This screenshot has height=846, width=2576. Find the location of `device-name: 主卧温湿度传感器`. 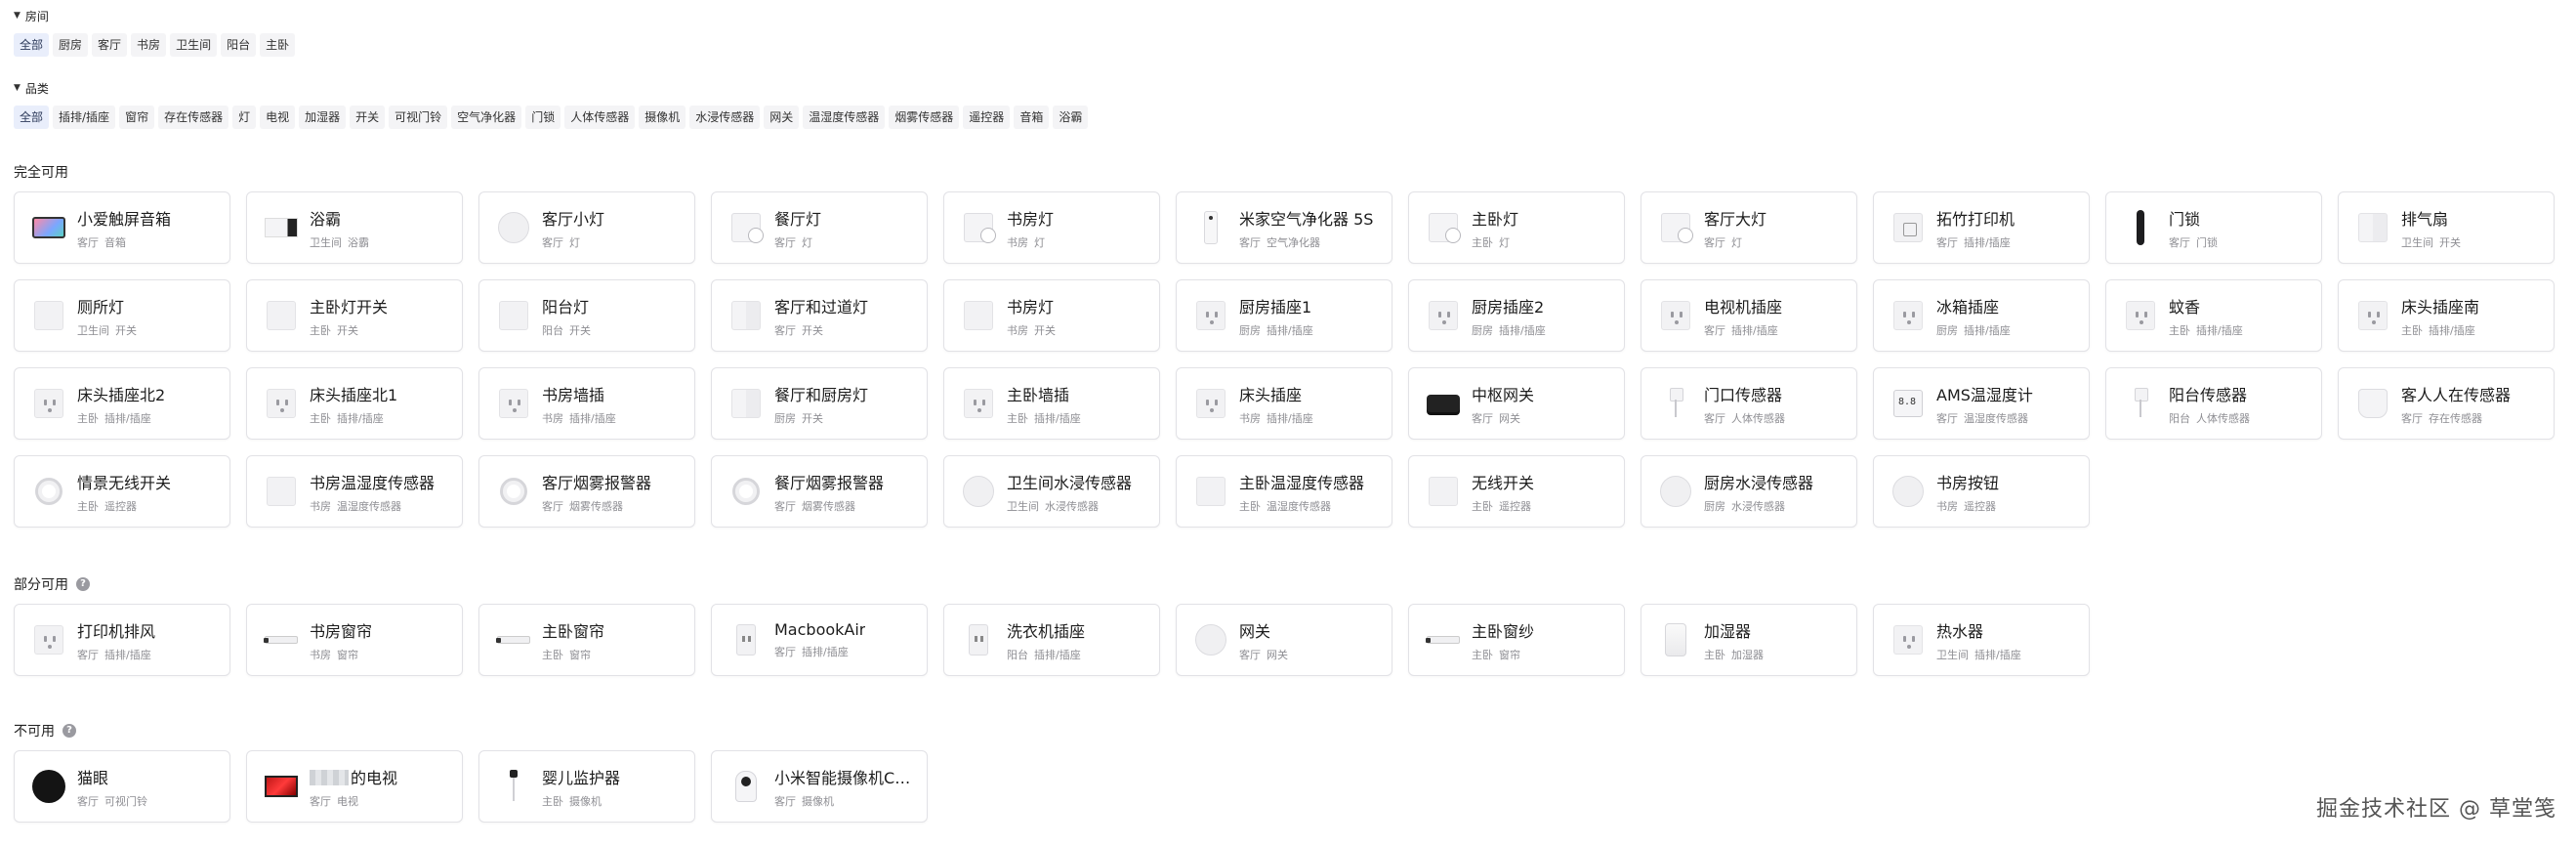

device-name: 主卧温湿度传感器 is located at coordinates (1302, 481).